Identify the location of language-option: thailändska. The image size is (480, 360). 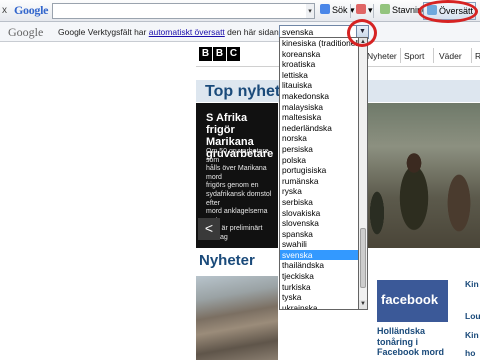
(319, 265).